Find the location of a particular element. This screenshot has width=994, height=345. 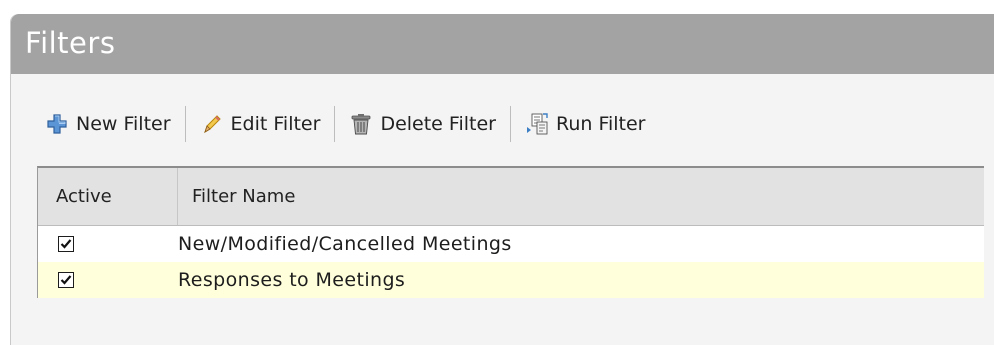

delete-filter-label: Delete Filter is located at coordinates (438, 124).